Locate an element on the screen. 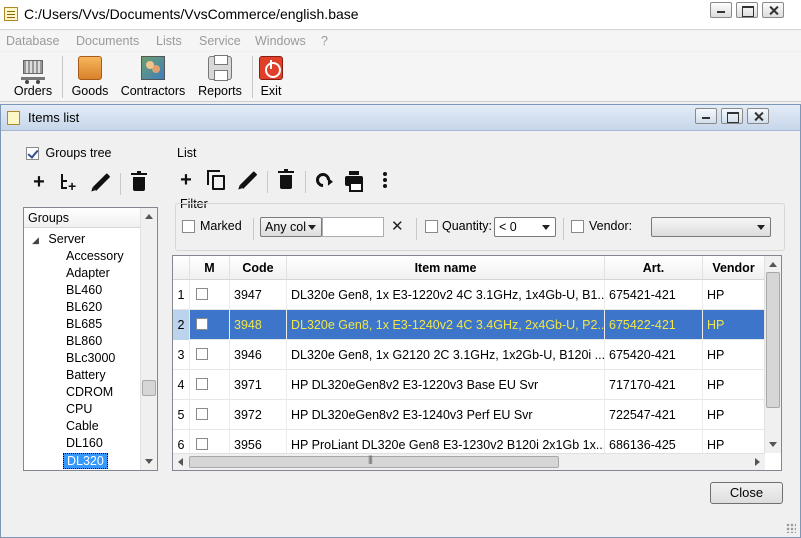 The height and width of the screenshot is (538, 801). tree-item: Accessory is located at coordinates (95, 256).